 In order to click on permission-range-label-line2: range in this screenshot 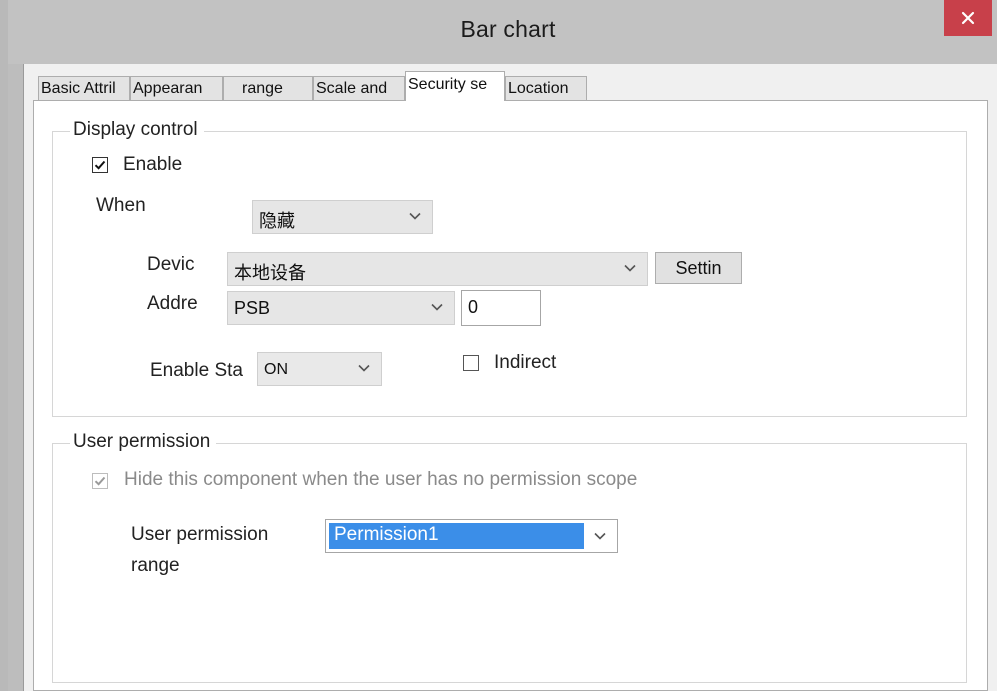, I will do `click(155, 565)`.